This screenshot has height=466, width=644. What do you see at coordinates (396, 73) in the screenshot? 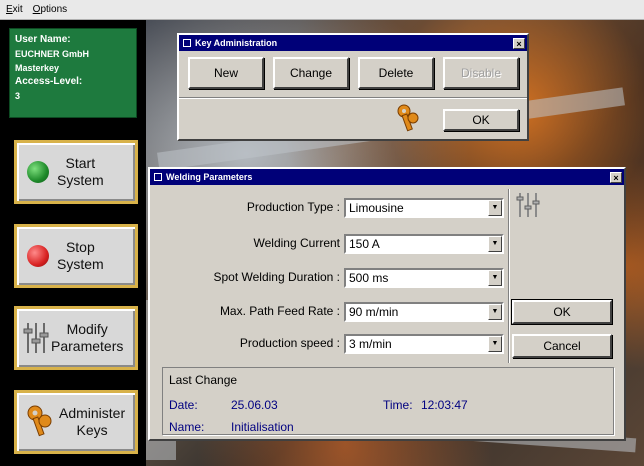
I see `delete-key-button: Delete` at bounding box center [396, 73].